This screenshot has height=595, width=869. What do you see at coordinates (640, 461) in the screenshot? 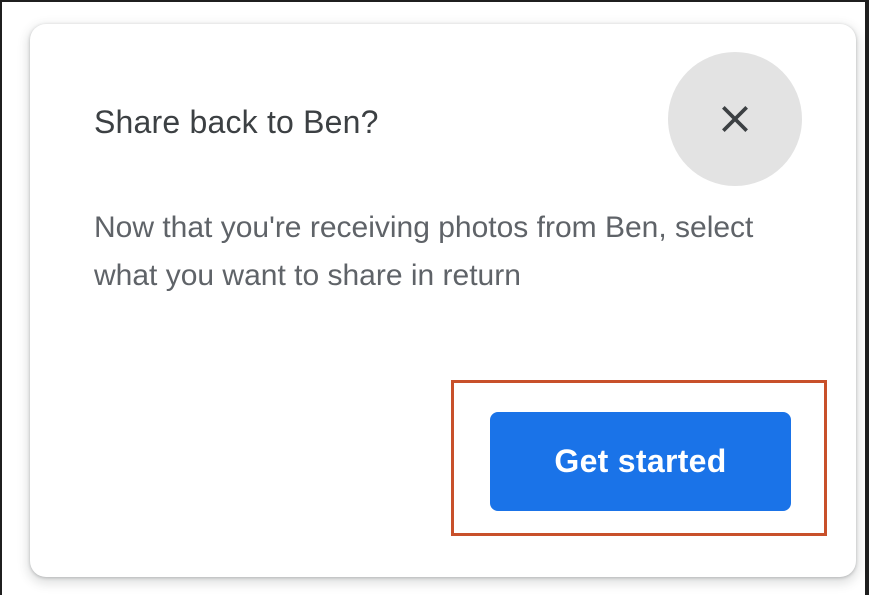
I see `get-started-button: Get started` at bounding box center [640, 461].